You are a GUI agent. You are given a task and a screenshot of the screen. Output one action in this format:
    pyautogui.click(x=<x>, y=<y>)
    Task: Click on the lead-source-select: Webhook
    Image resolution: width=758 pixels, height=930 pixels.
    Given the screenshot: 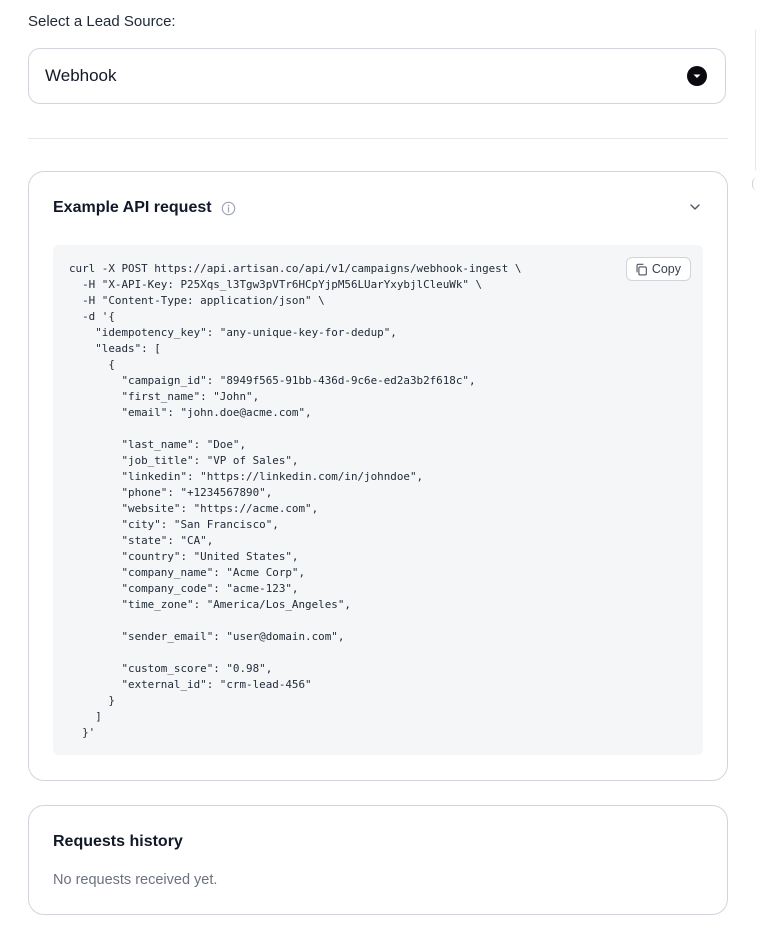 What is the action you would take?
    pyautogui.click(x=377, y=76)
    